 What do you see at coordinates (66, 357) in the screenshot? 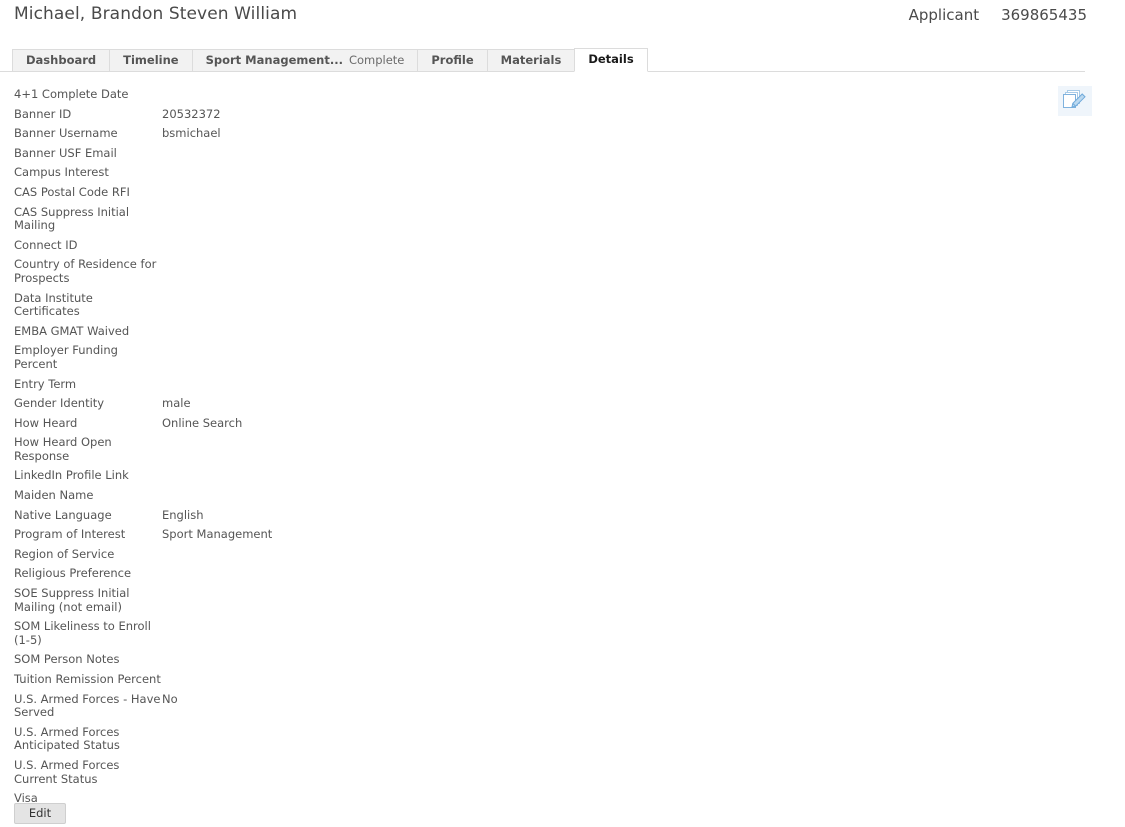
I see `detail-field-label: Employer Funding Percent` at bounding box center [66, 357].